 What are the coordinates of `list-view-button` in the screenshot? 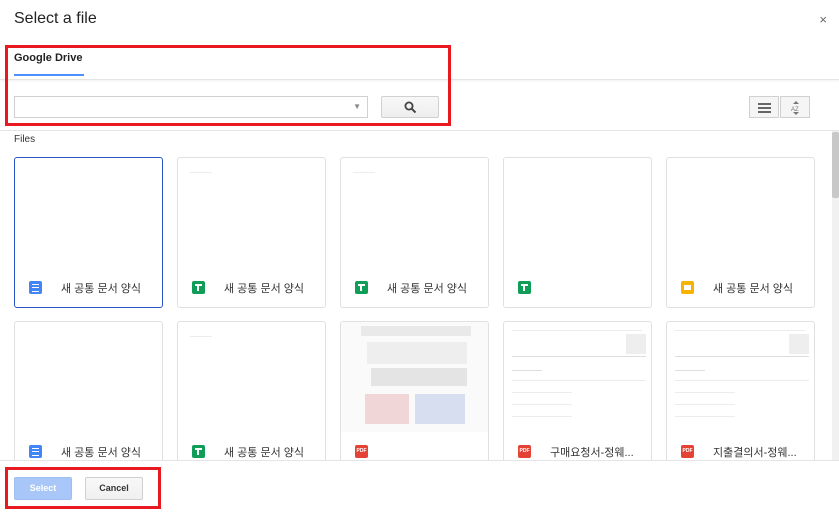 It's located at (764, 107).